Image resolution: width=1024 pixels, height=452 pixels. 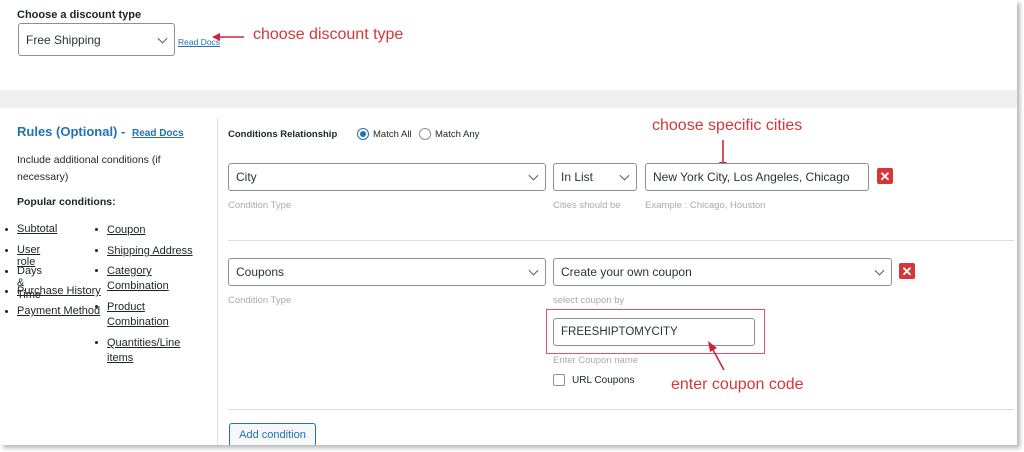 I want to click on operator-select-1: In List, so click(x=595, y=177).